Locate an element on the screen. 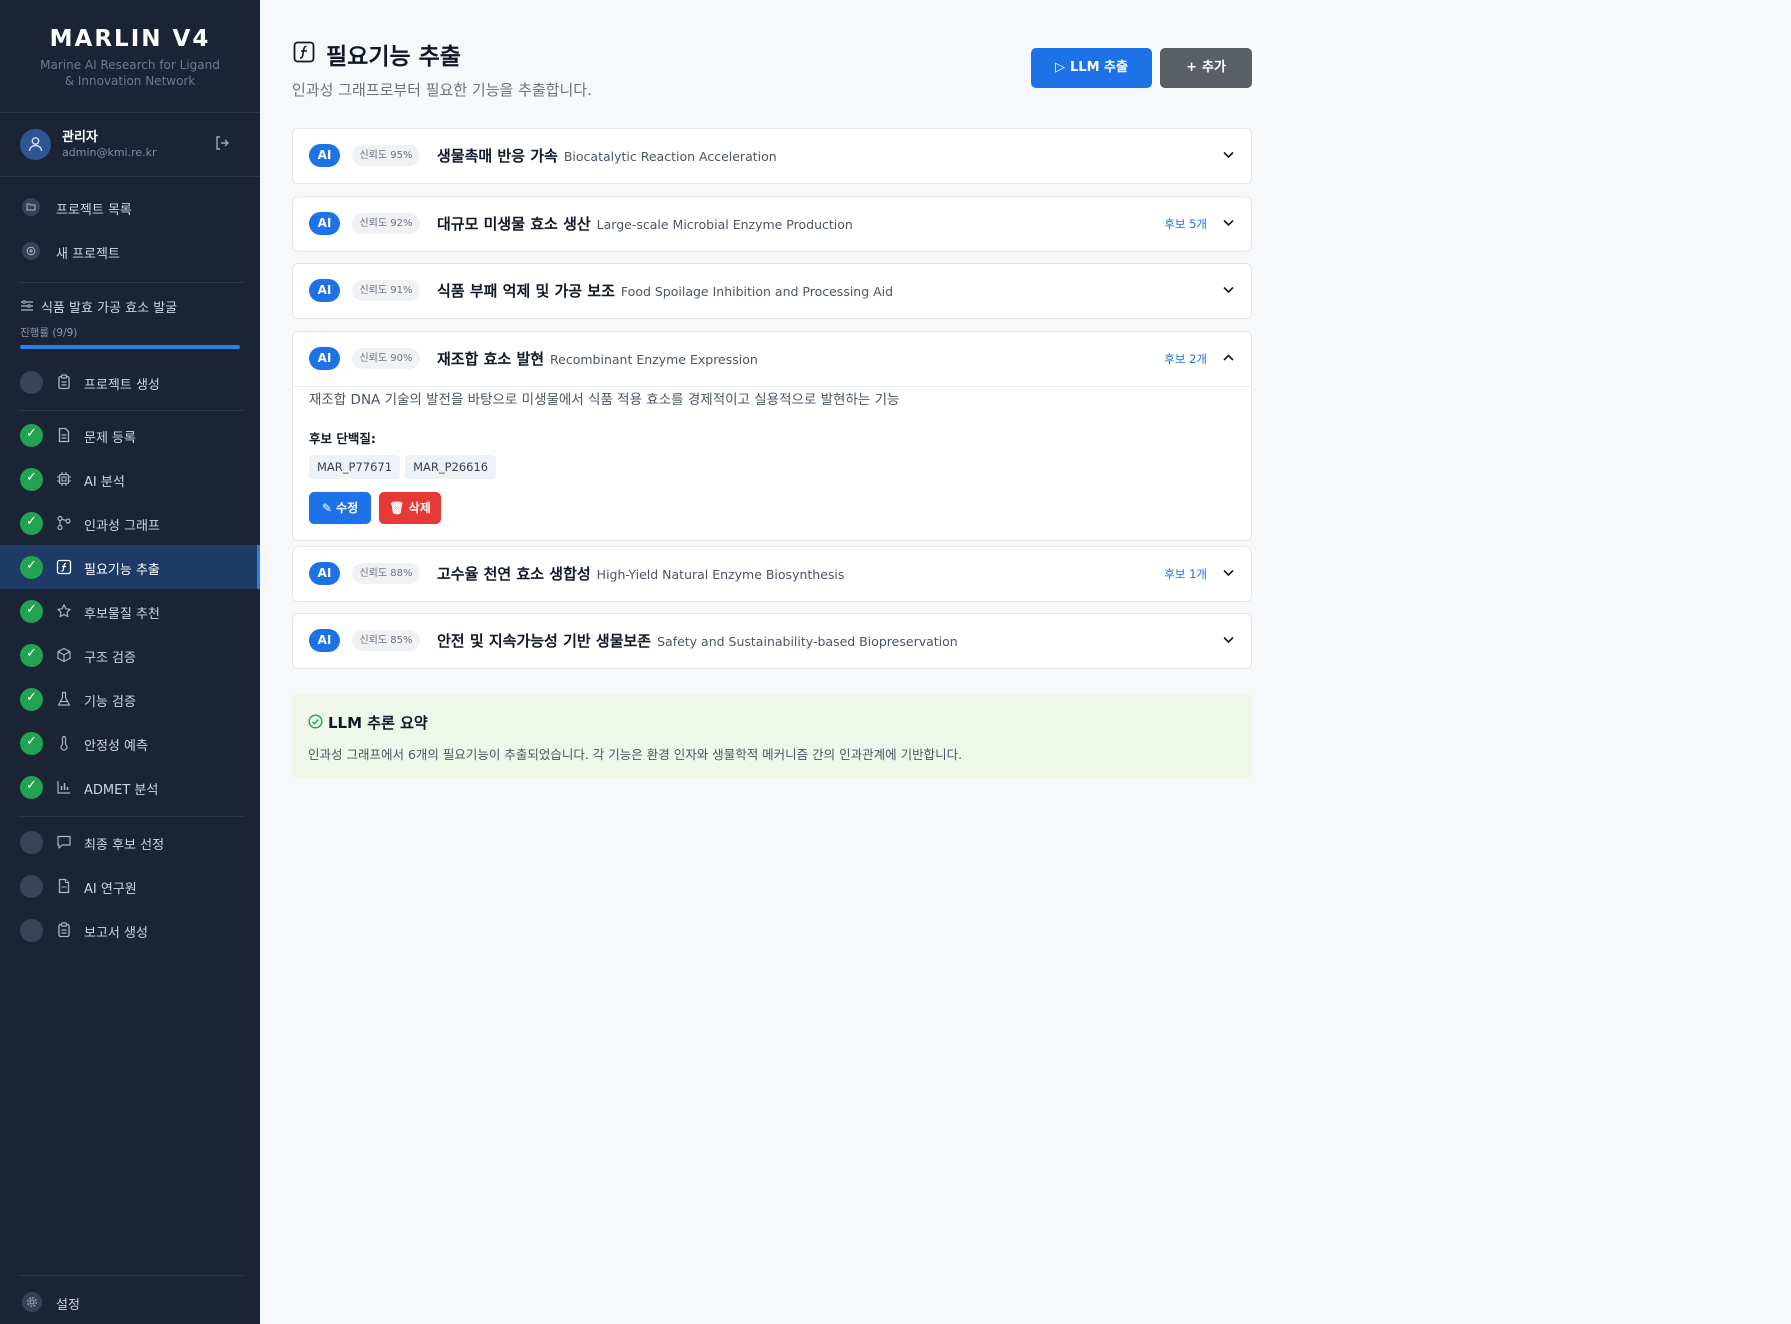  bar-chart-icon is located at coordinates (63, 787).